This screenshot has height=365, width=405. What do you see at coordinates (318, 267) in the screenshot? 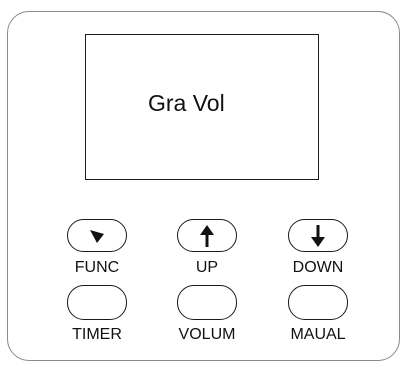
I see `down-label: DOWN` at bounding box center [318, 267].